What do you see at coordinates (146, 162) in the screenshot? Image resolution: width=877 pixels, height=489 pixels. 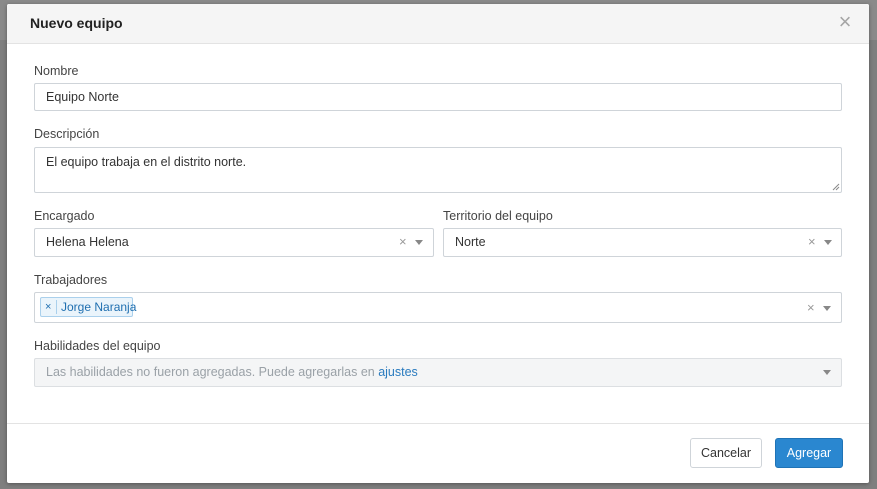 I see `descripcion-value: El equipo trabaja en el distrito norte.` at bounding box center [146, 162].